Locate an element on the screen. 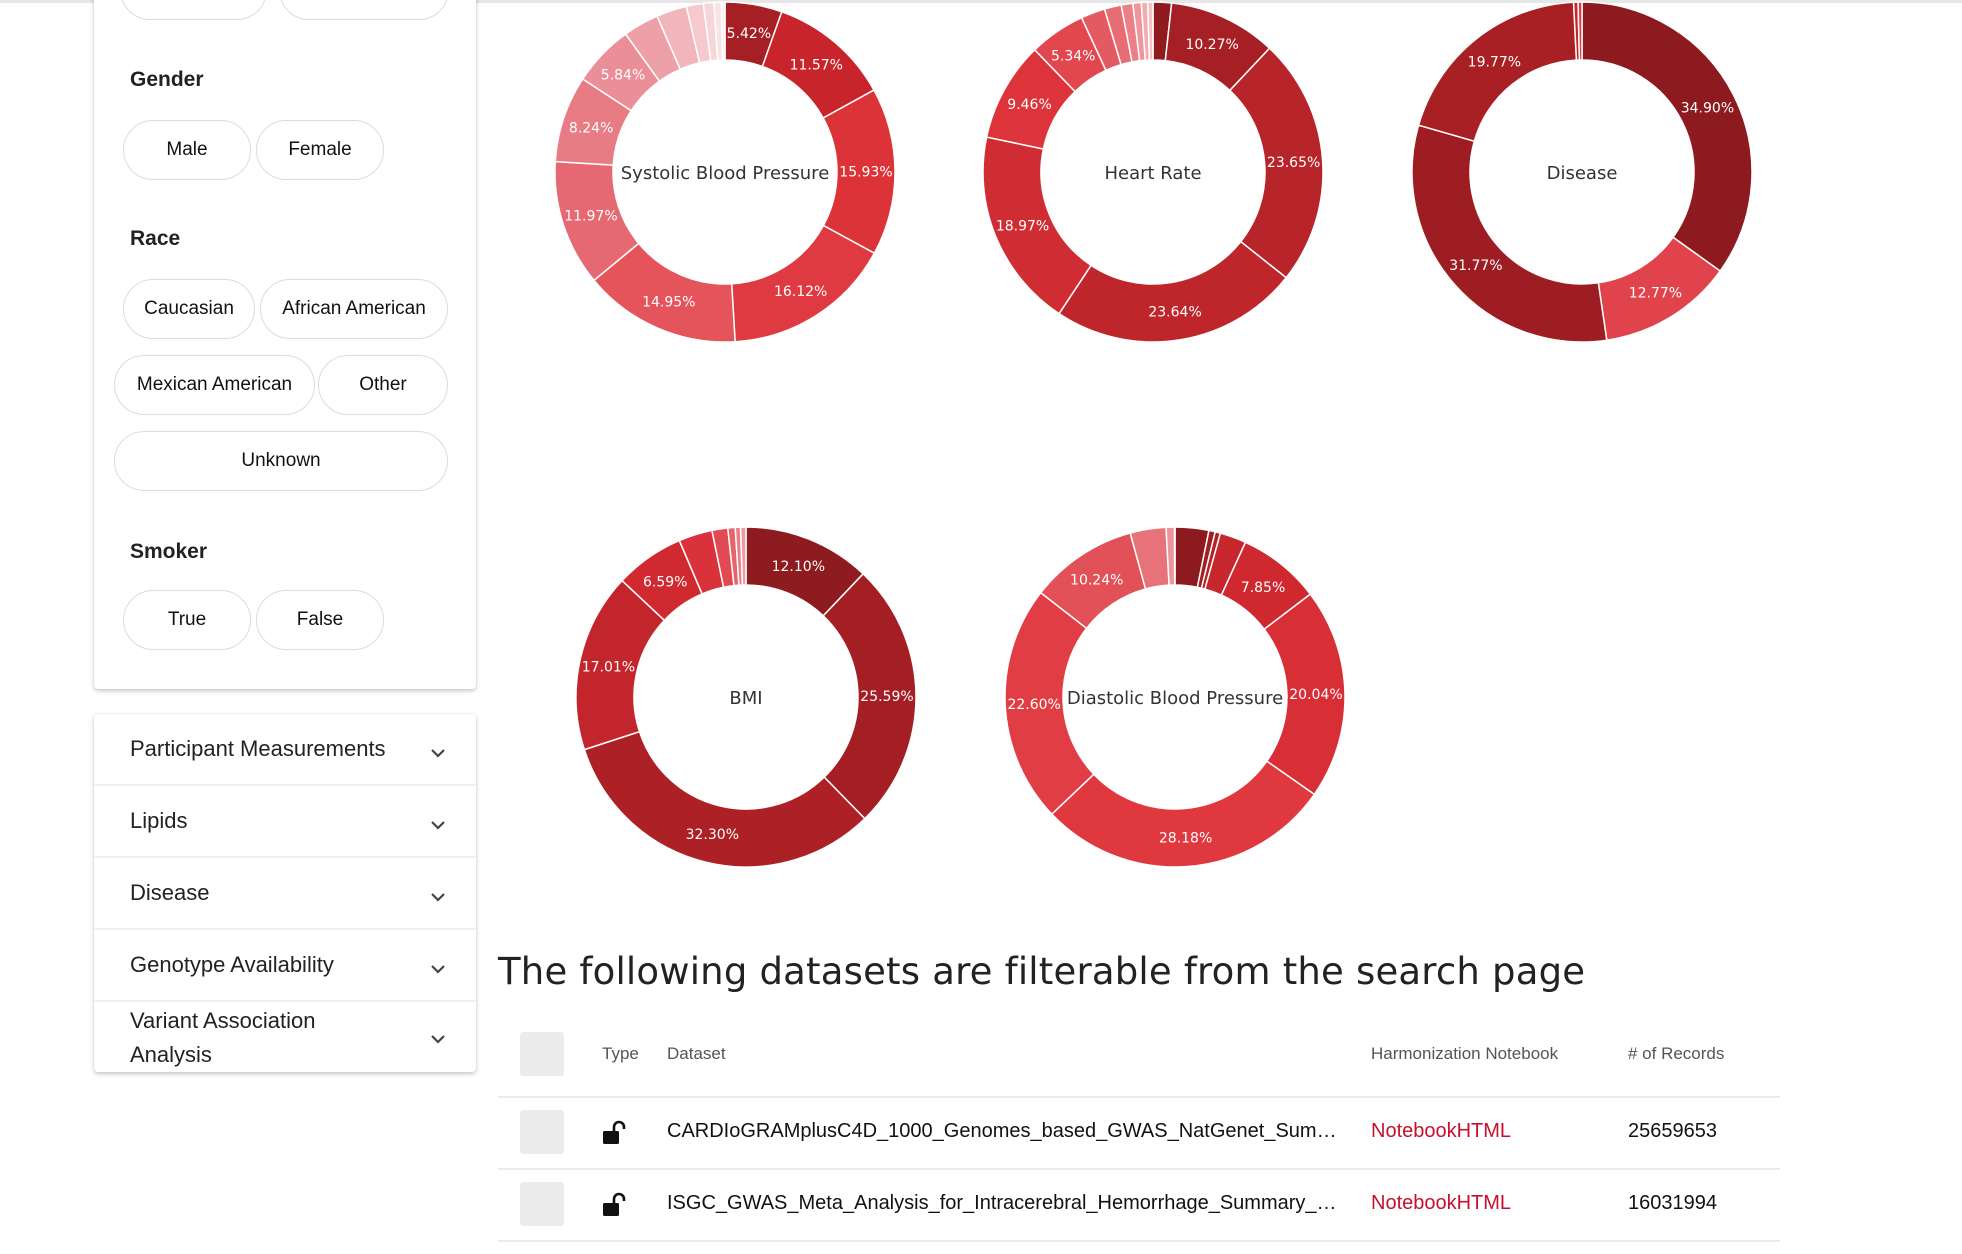 The image size is (1962, 1254). donut-slice-label: 17.01% is located at coordinates (608, 667).